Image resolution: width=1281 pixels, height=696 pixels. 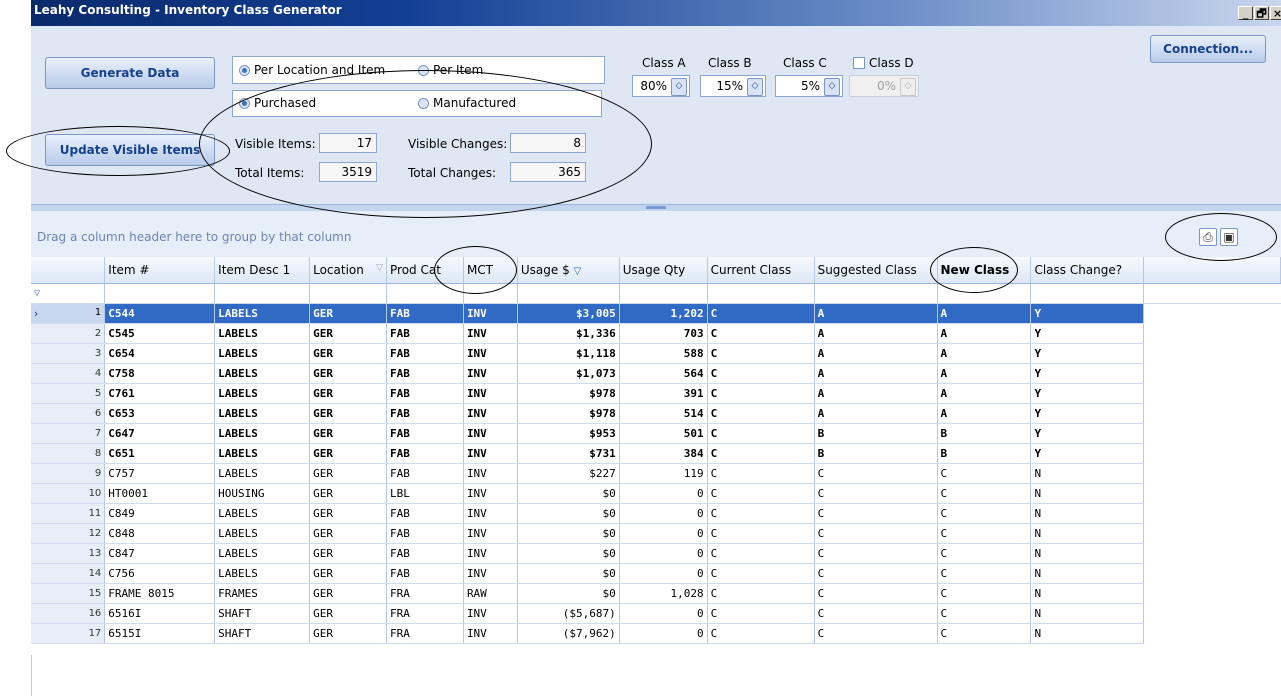 What do you see at coordinates (425, 270) in the screenshot?
I see `column-header-prod-cat: Prod Cat` at bounding box center [425, 270].